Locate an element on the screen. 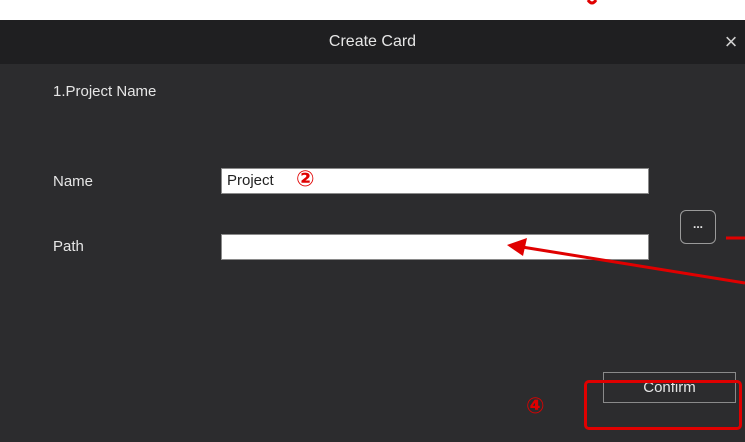 The height and width of the screenshot is (442, 745). path-arrow-head is located at coordinates (517, 247).